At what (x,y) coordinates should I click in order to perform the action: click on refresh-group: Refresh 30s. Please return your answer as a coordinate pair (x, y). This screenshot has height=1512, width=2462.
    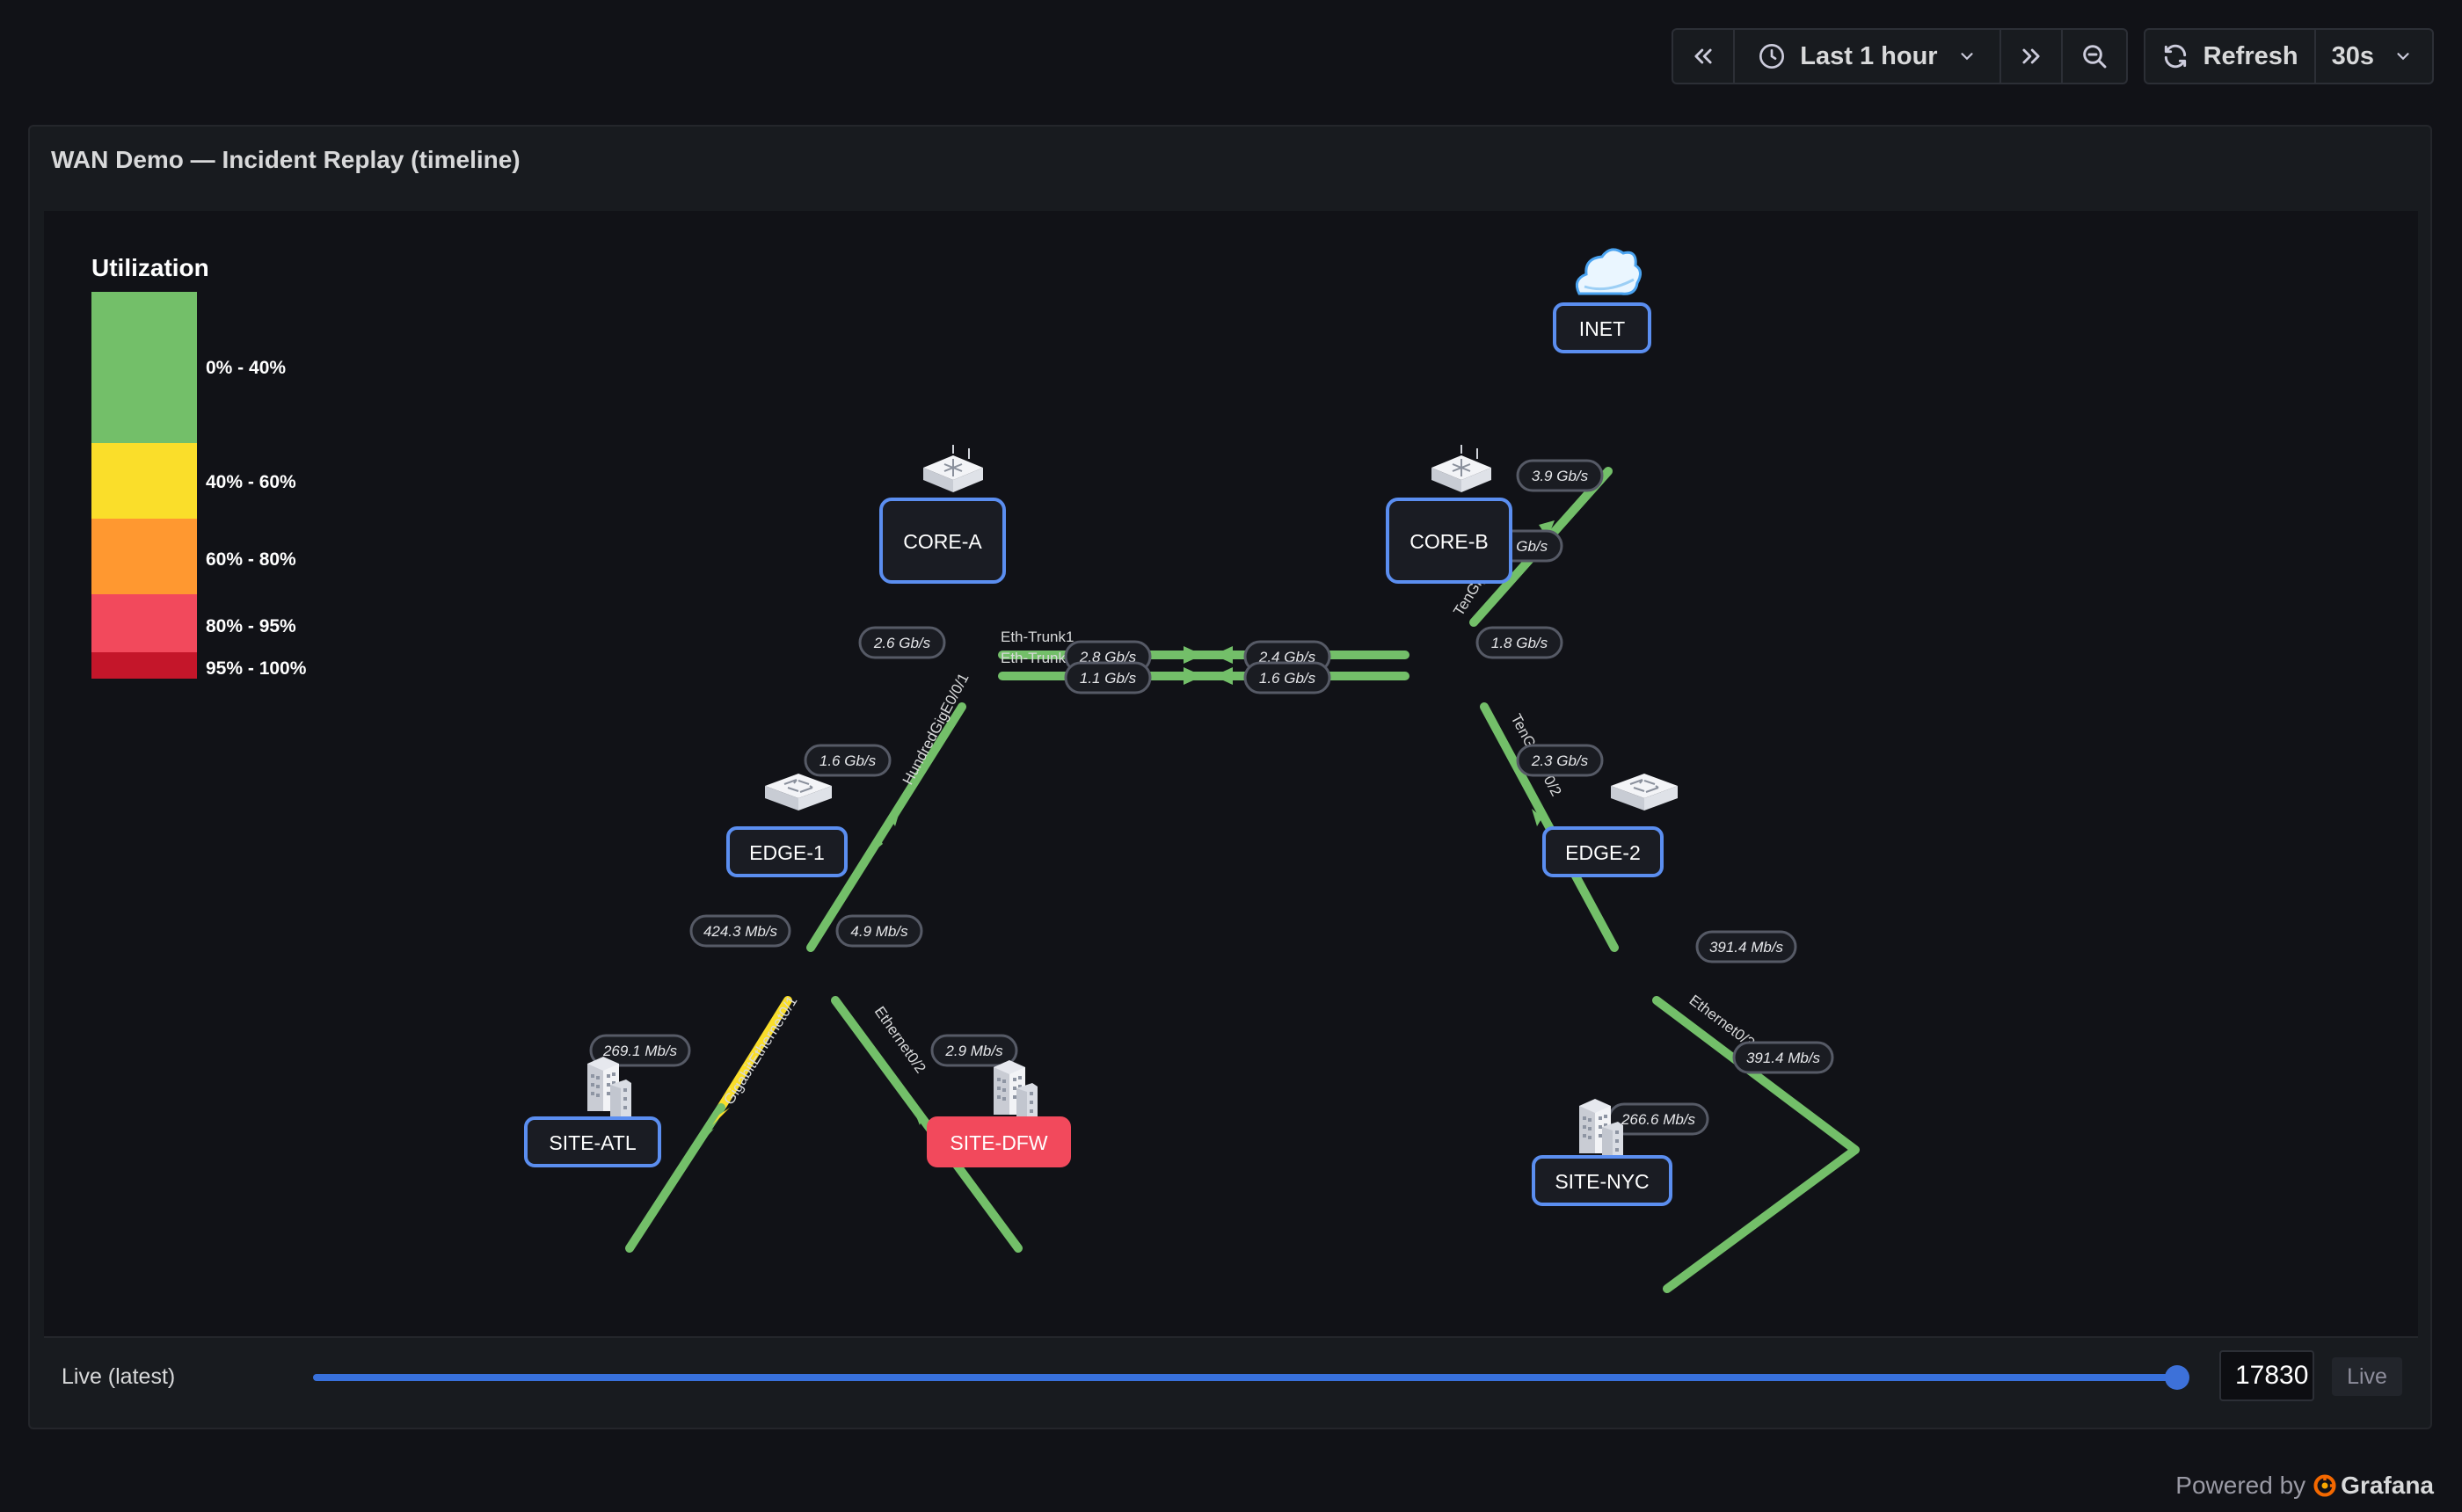
    Looking at the image, I should click on (2288, 56).